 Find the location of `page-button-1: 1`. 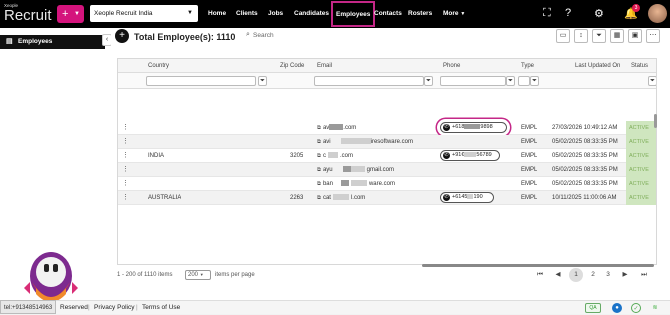

page-button-1: 1 is located at coordinates (576, 275).